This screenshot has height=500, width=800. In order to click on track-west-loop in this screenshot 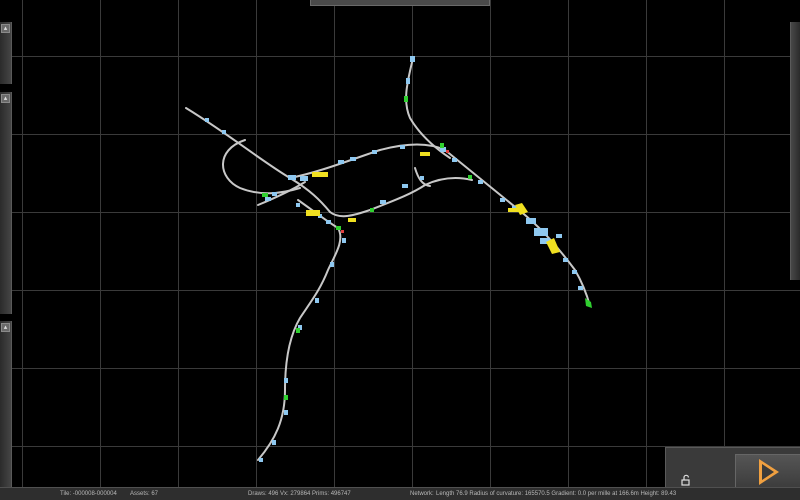, I will do `click(261, 167)`.